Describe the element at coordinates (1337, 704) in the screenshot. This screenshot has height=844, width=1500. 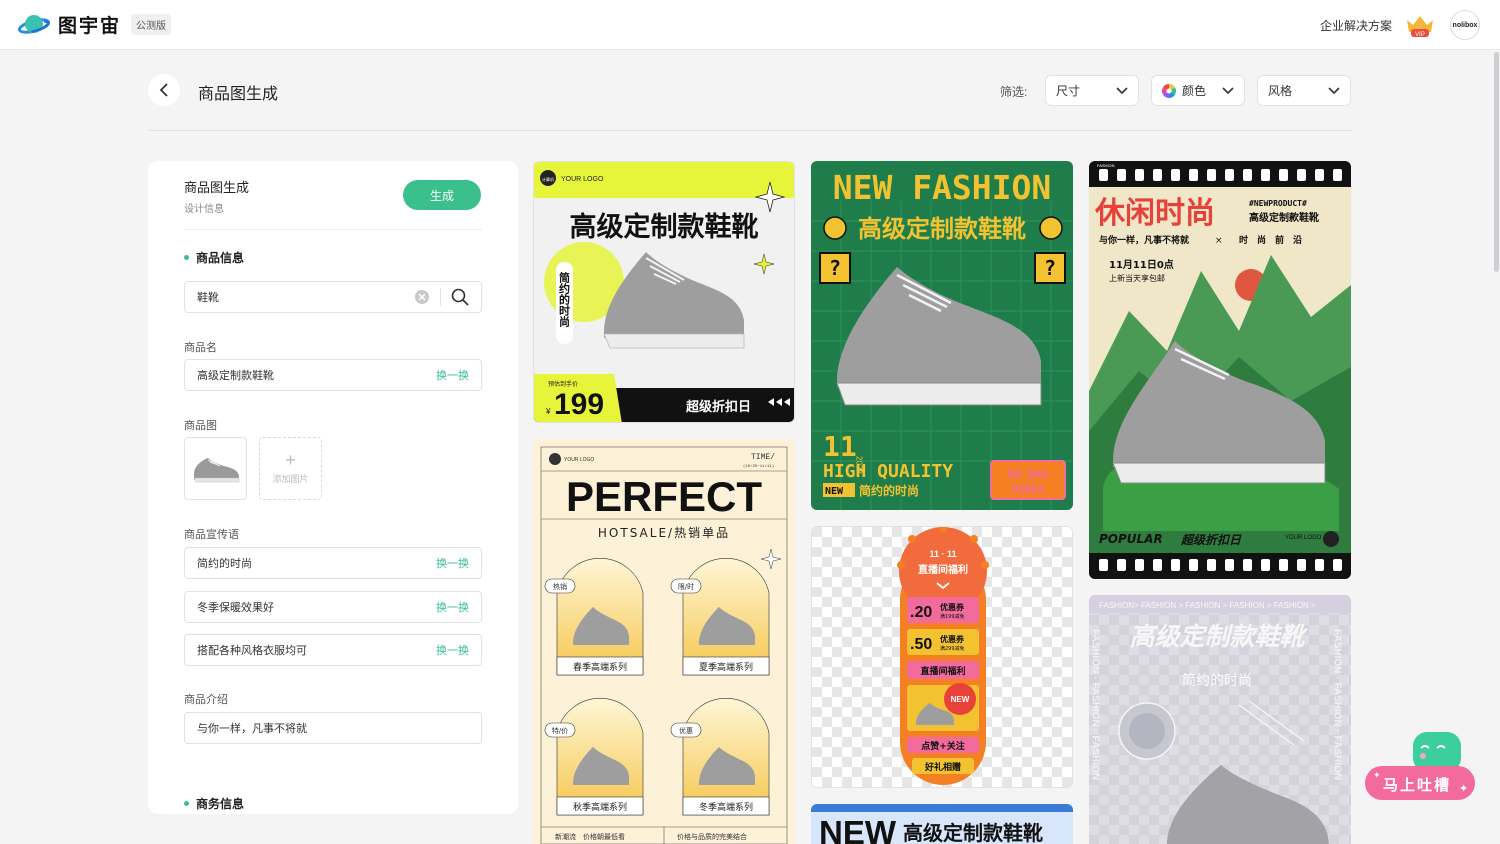
I see `side-text-right: FASHION · FASHION · FASHION` at that location.